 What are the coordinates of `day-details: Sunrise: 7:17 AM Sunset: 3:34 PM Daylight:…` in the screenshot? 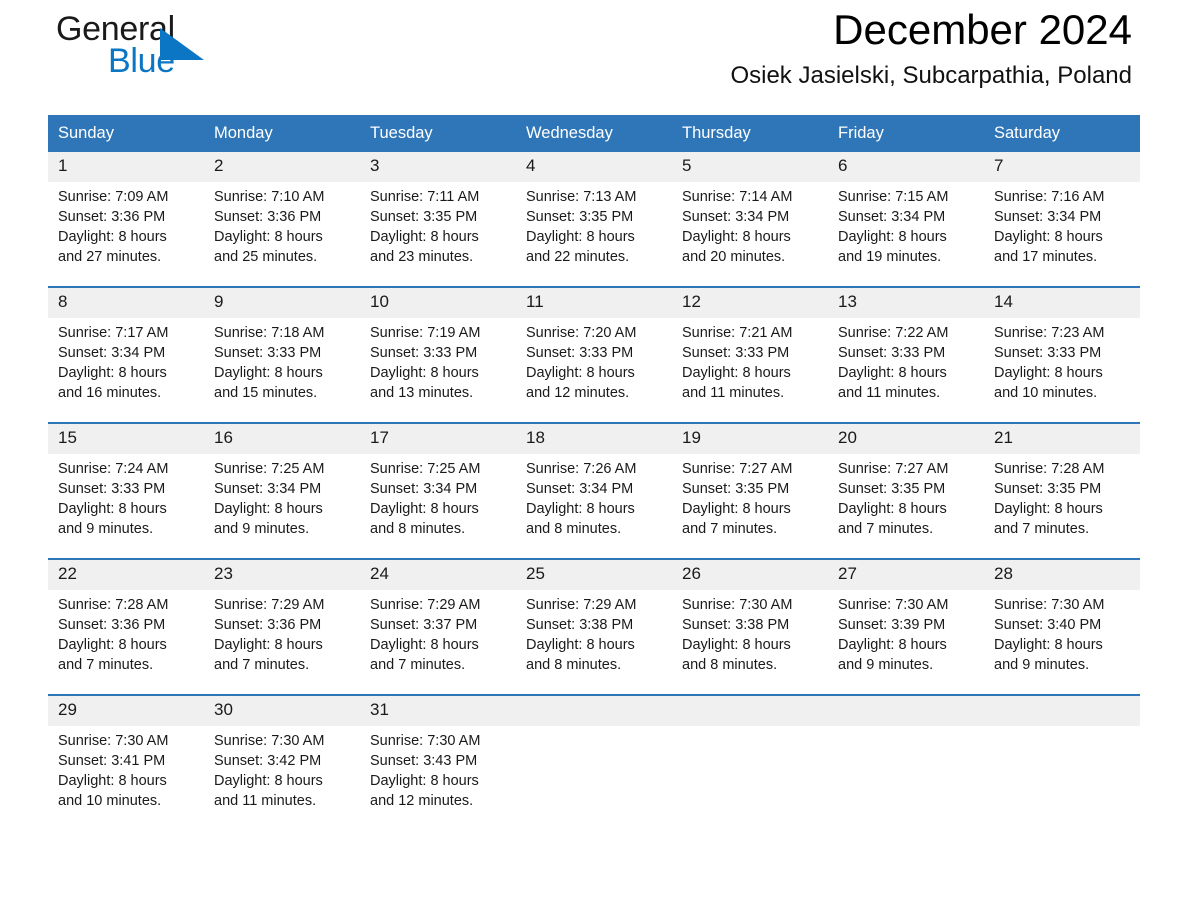 It's located at (126, 360).